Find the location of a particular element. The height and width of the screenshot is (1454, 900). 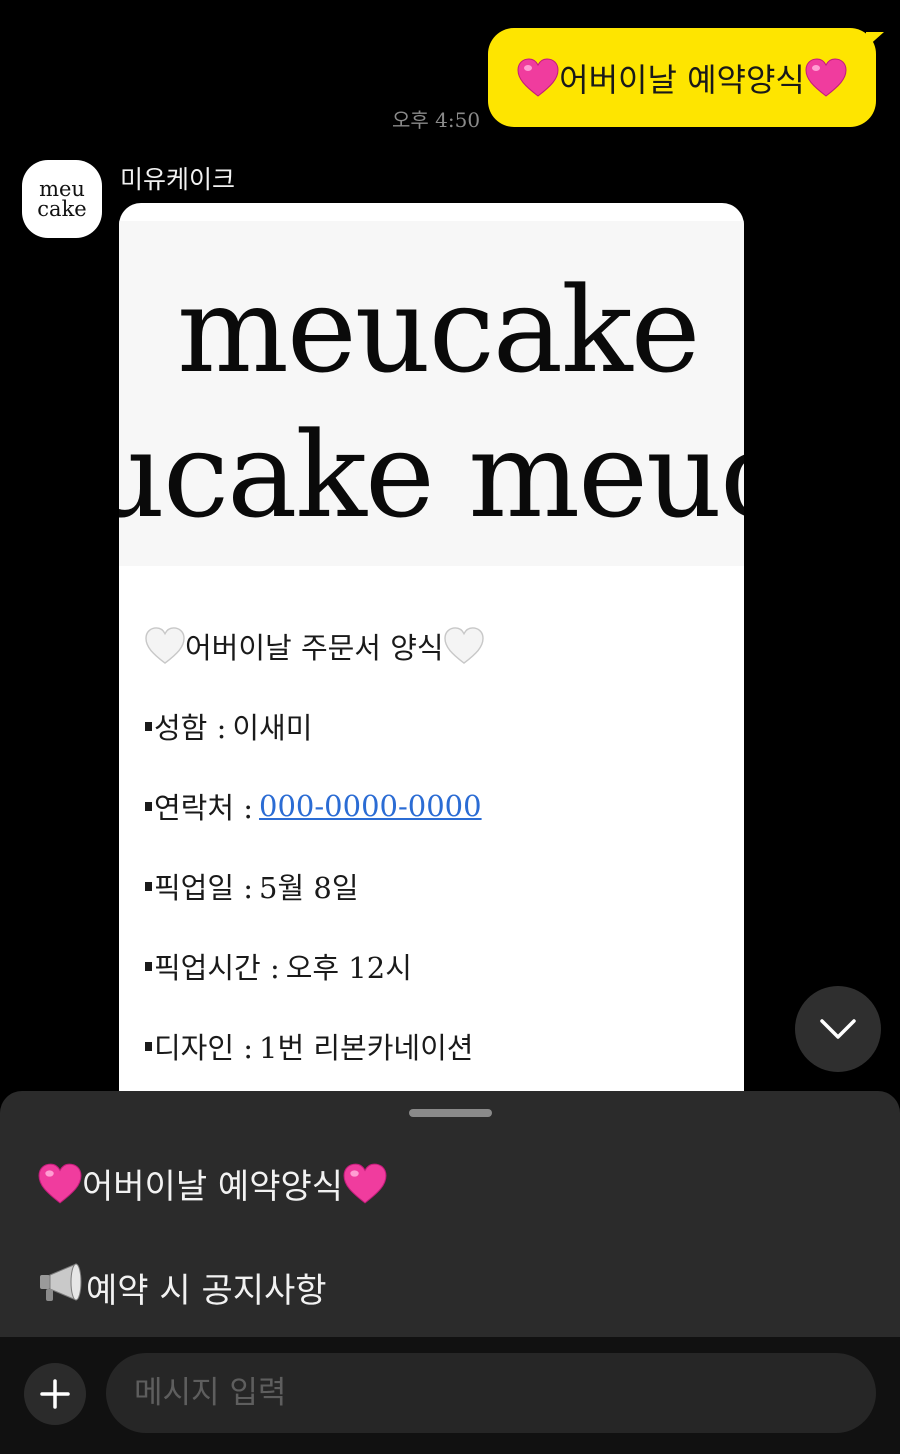

form-title-text: 어버이날 주문서 양식 is located at coordinates (314, 648).